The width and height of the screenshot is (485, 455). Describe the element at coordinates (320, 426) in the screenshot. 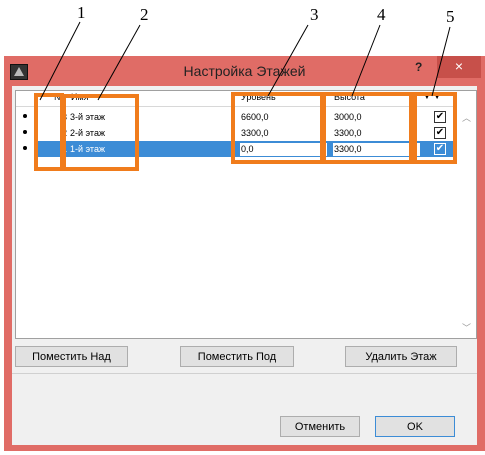

I see `cancel-button: Отменить` at that location.